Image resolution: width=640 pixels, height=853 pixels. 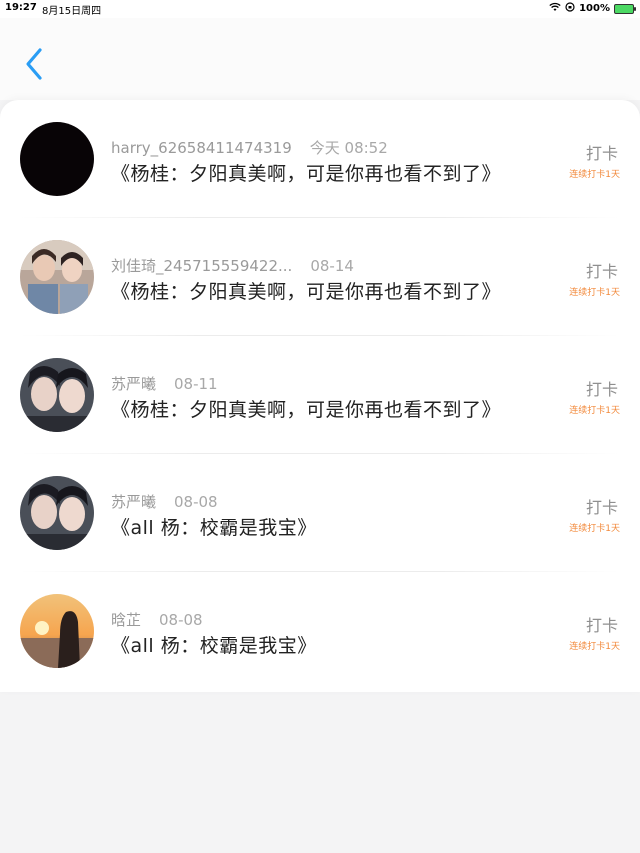 I want to click on list-item: 晗芷 08-08 《all 杨：校霸是我宝》 打卡 连续打卡1天, so click(x=320, y=631).